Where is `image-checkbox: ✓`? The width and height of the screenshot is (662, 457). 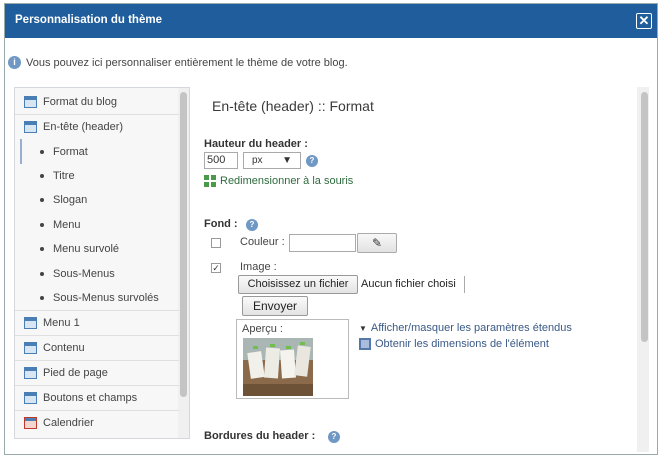
image-checkbox: ✓ is located at coordinates (216, 268).